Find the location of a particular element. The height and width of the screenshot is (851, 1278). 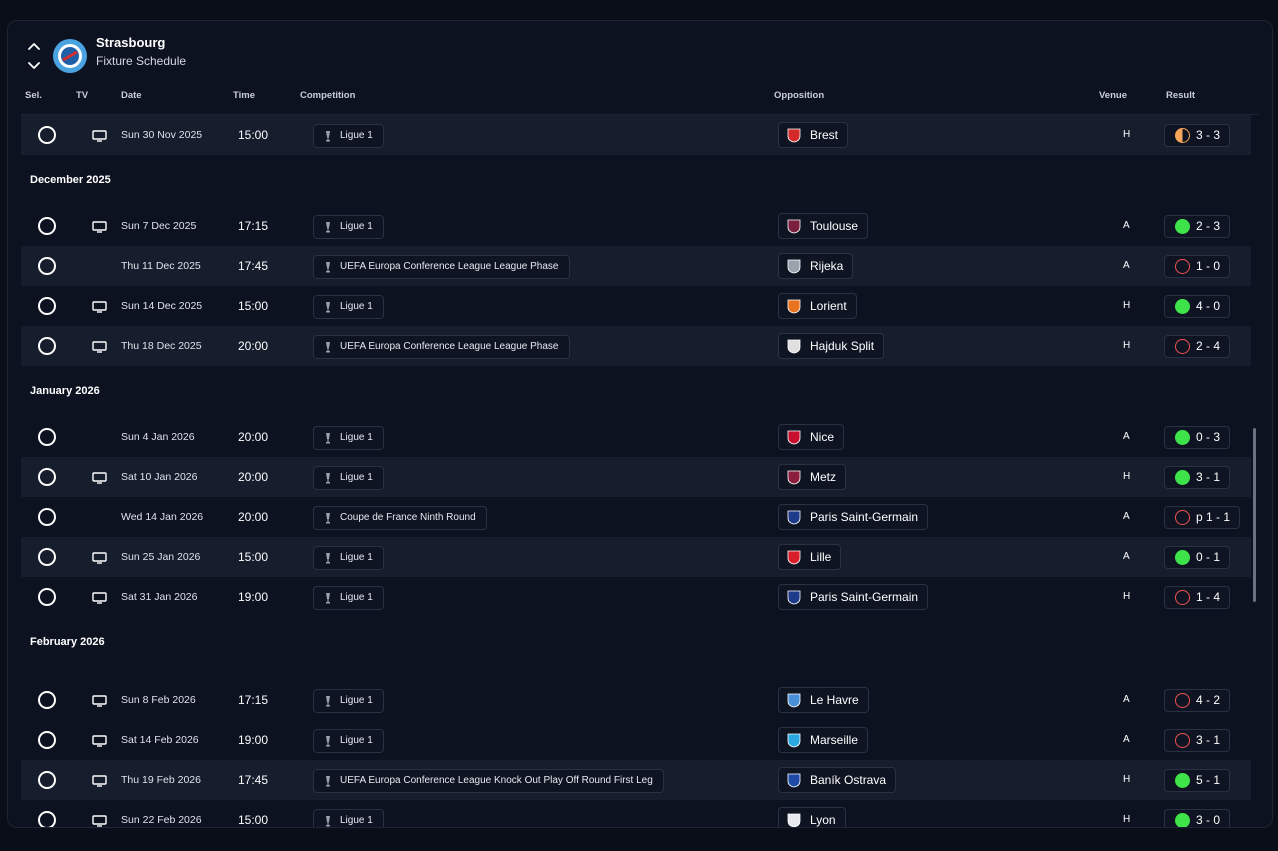

rijeka-crest-icon is located at coordinates (794, 266).